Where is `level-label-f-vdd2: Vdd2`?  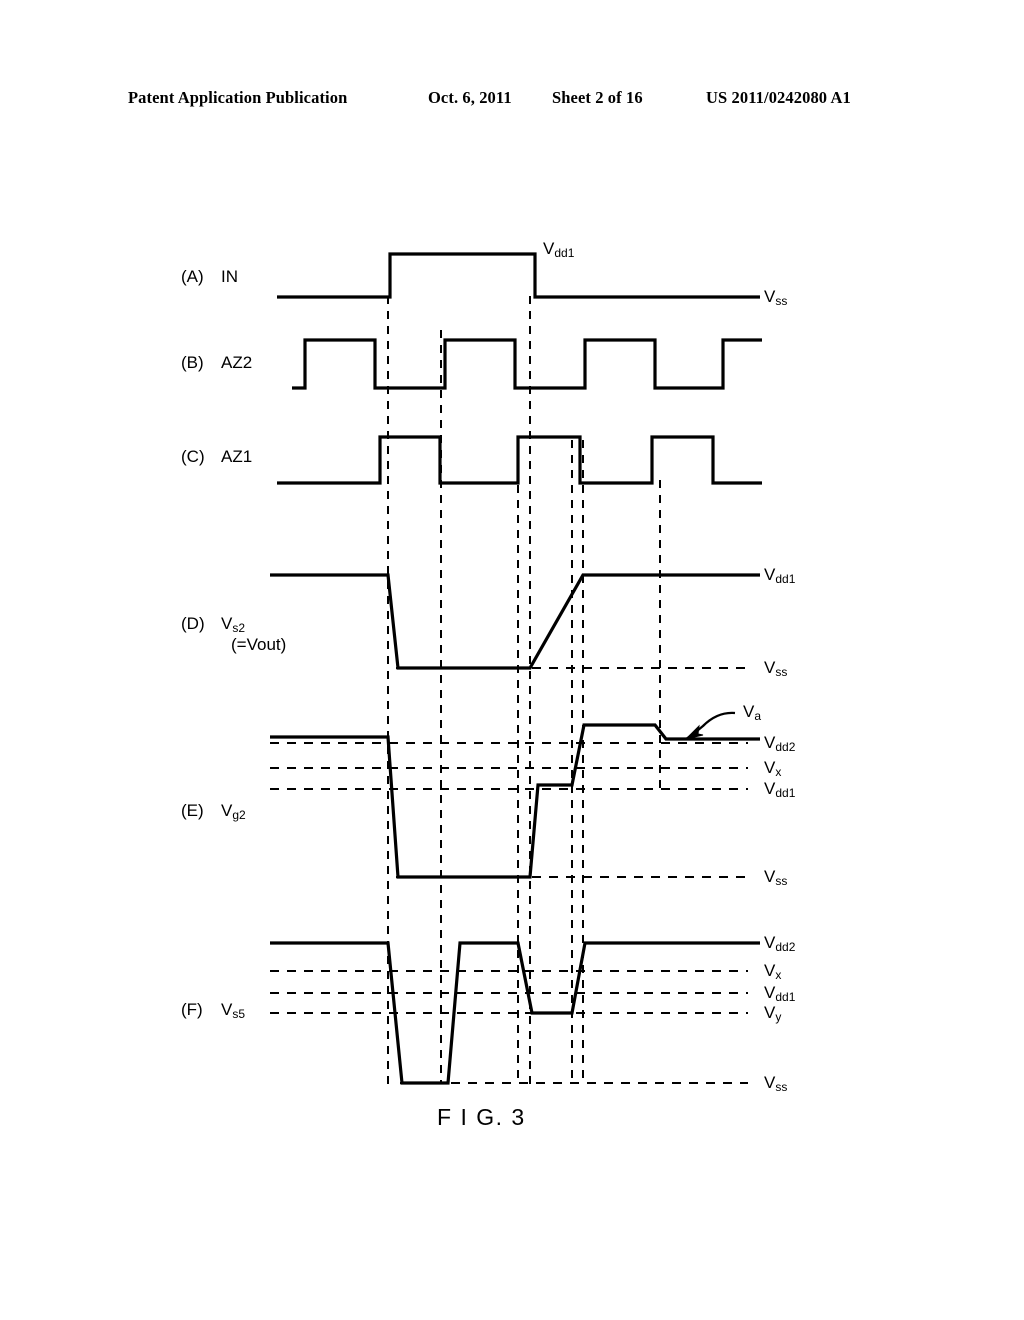 level-label-f-vdd2: Vdd2 is located at coordinates (780, 943).